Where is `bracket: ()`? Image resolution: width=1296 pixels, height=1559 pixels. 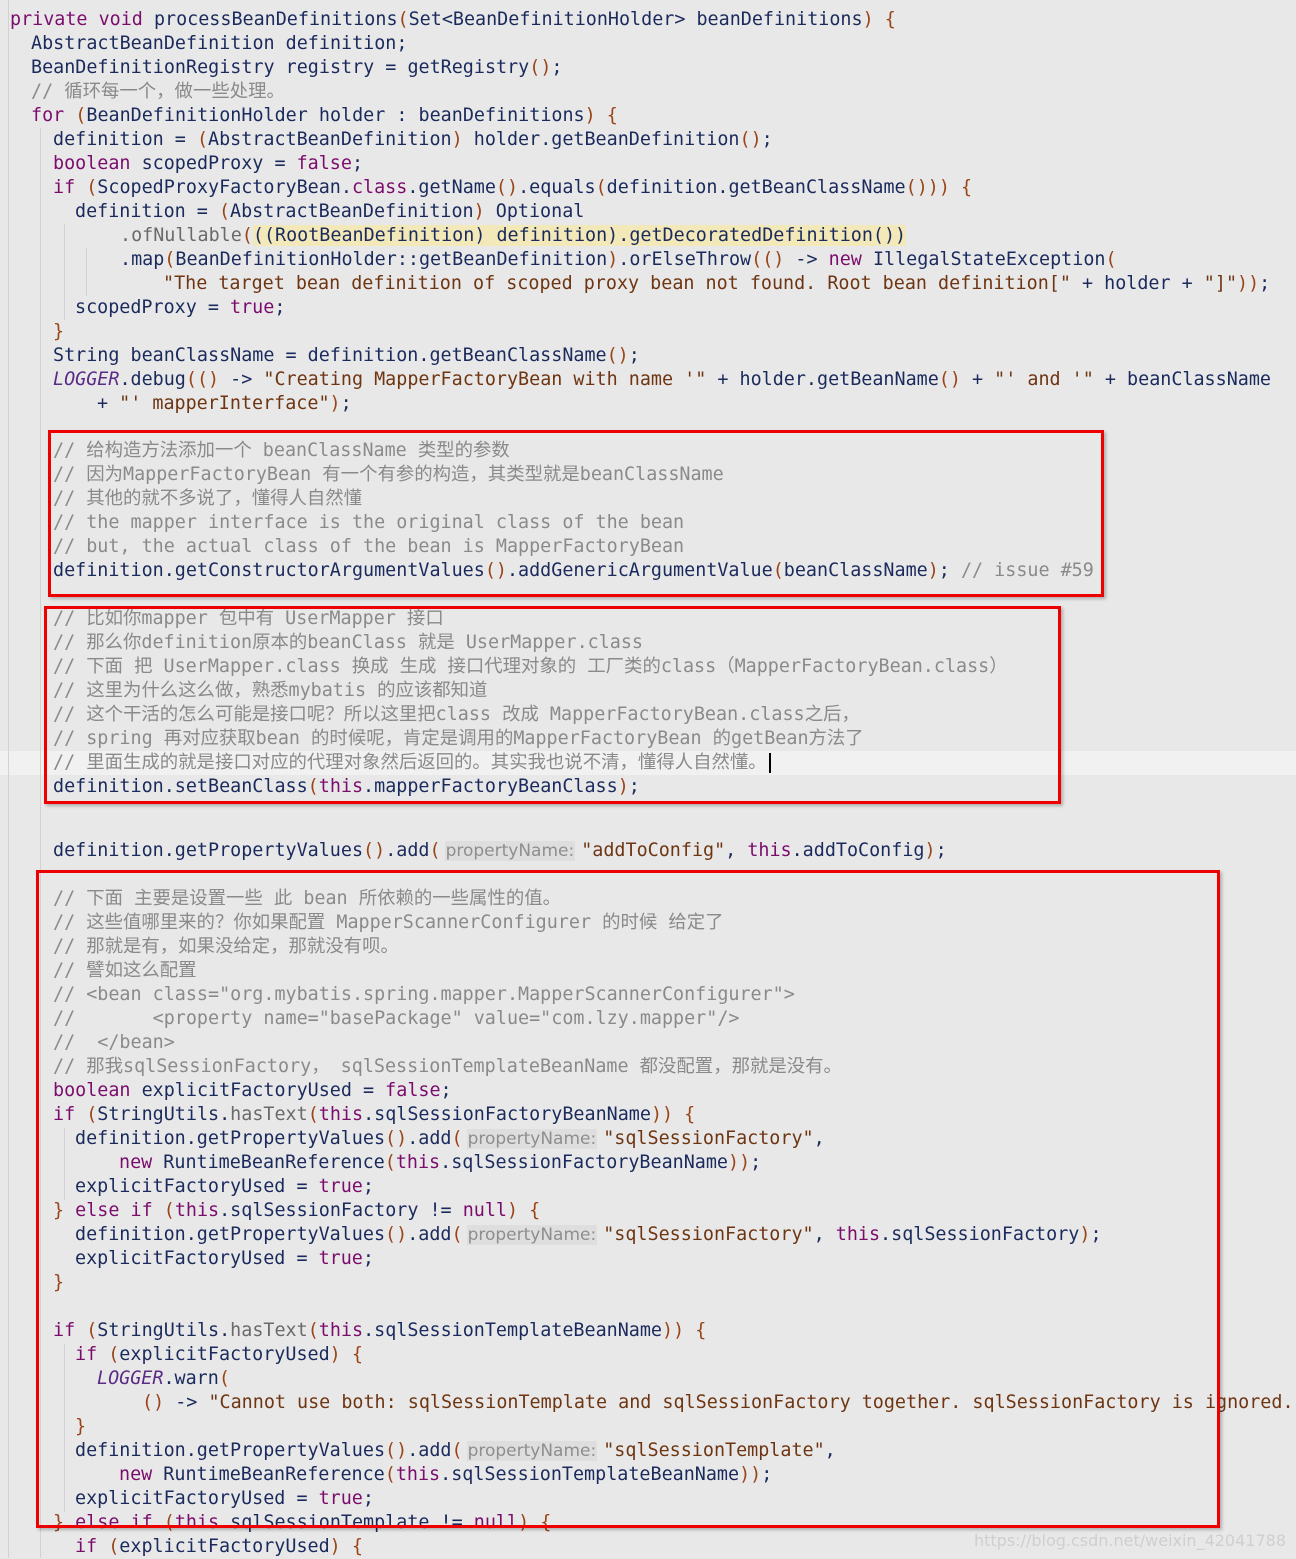
bracket: () is located at coordinates (617, 355).